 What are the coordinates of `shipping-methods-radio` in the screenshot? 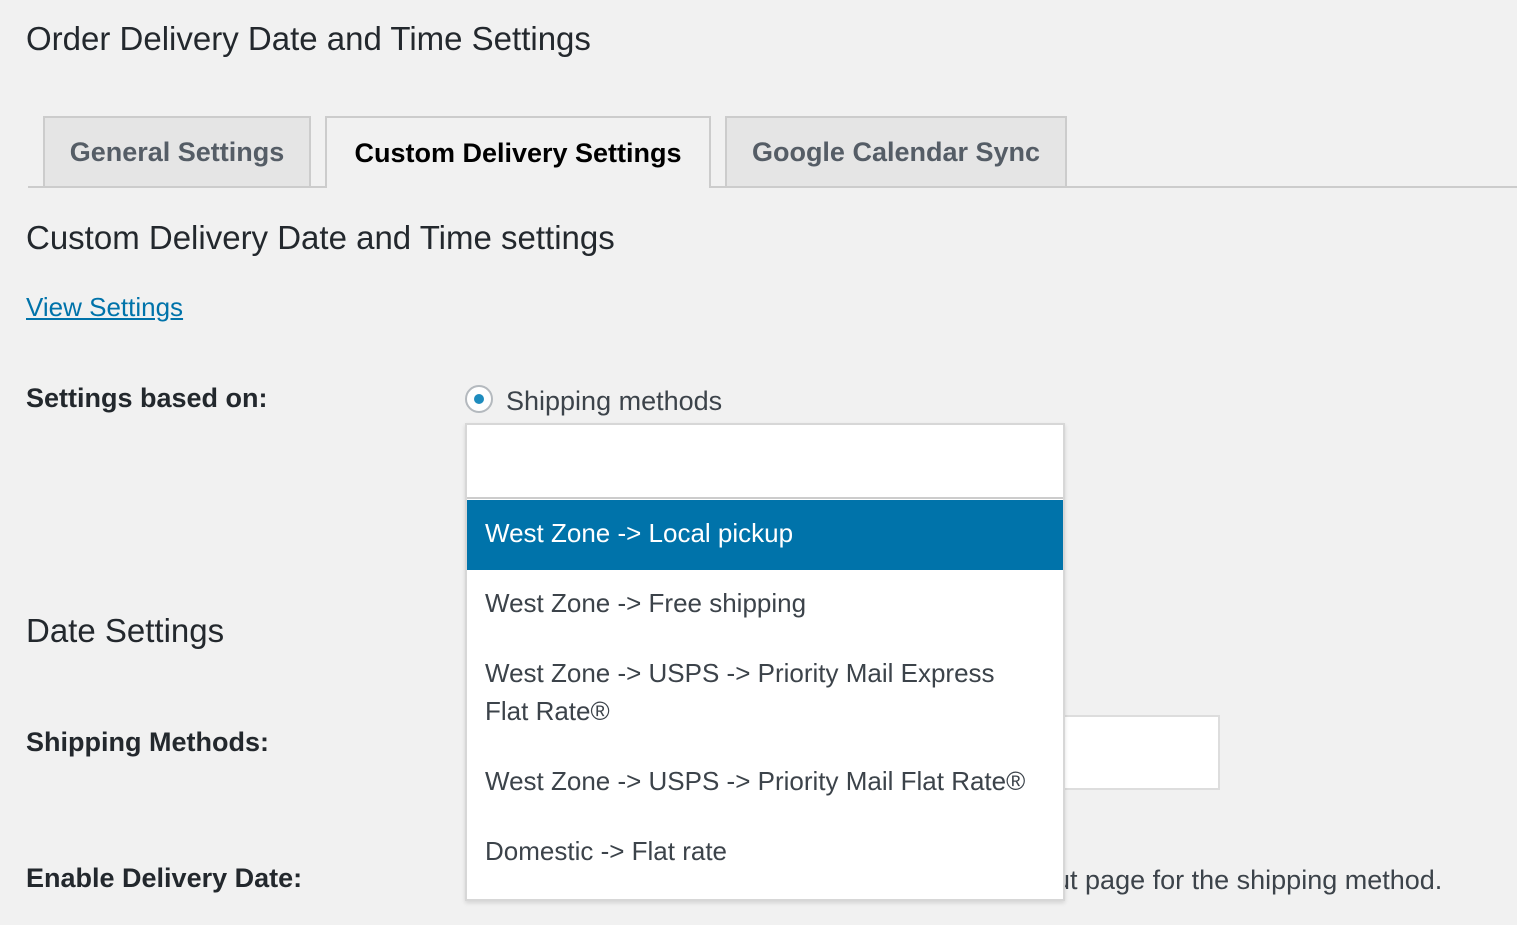 It's located at (479, 399).